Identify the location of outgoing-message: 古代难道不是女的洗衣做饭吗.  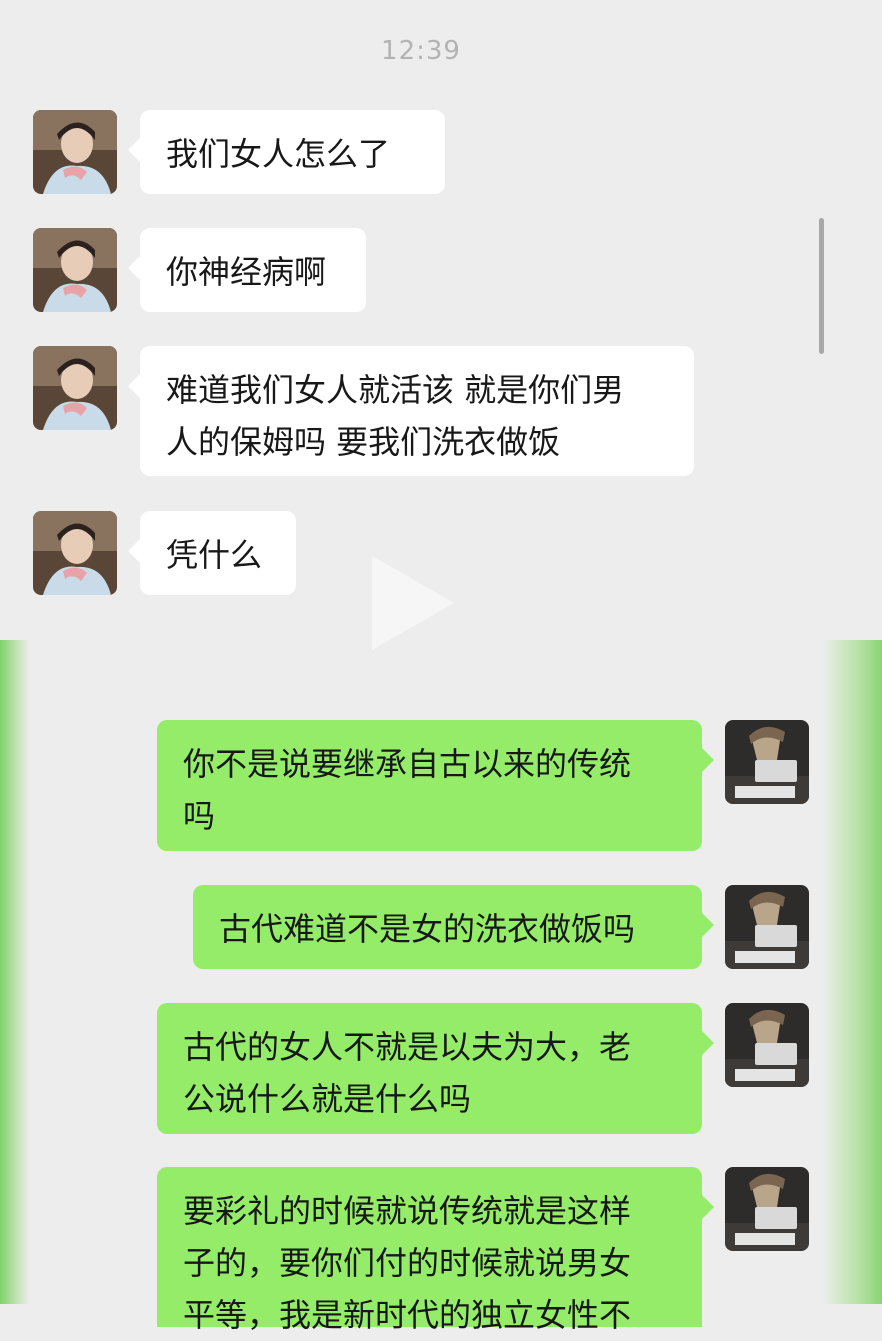
(453, 927).